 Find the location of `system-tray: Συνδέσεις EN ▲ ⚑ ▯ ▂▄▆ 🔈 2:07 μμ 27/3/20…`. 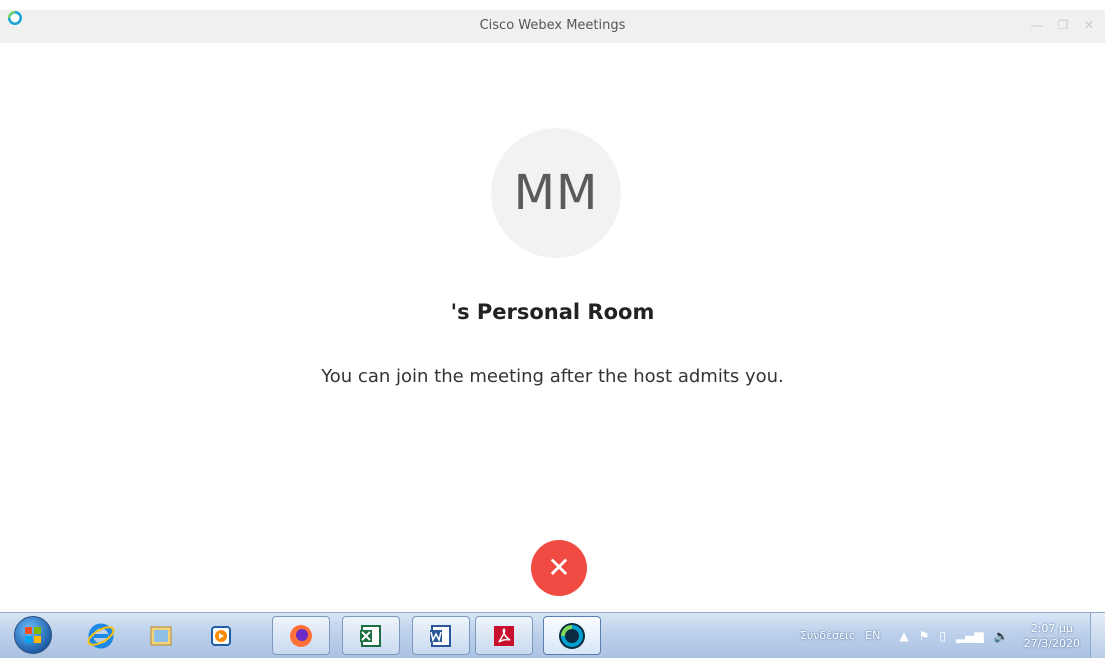

system-tray: Συνδέσεις EN ▲ ⚑ ▯ ▂▄▆ 🔈 2:07 μμ 27/3/20… is located at coordinates (952, 635).